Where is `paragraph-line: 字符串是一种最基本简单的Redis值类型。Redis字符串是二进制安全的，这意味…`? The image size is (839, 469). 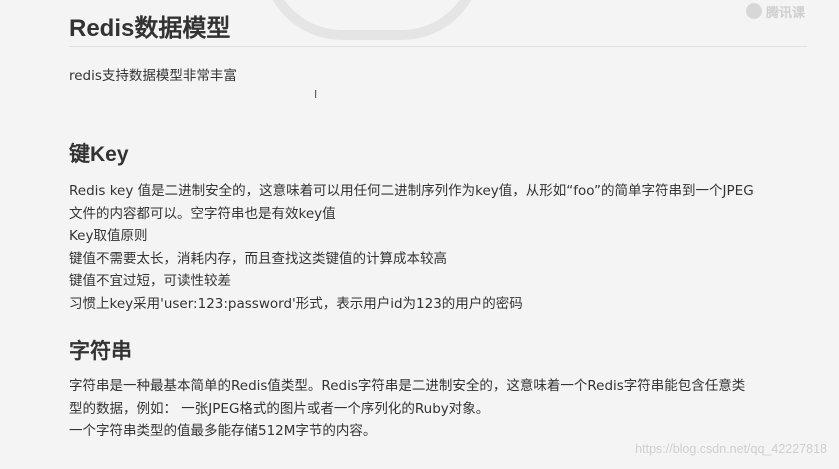
paragraph-line: 字符串是一种最基本简单的Redis值类型。Redis字符串是二进制安全的，这意味… is located at coordinates (407, 386).